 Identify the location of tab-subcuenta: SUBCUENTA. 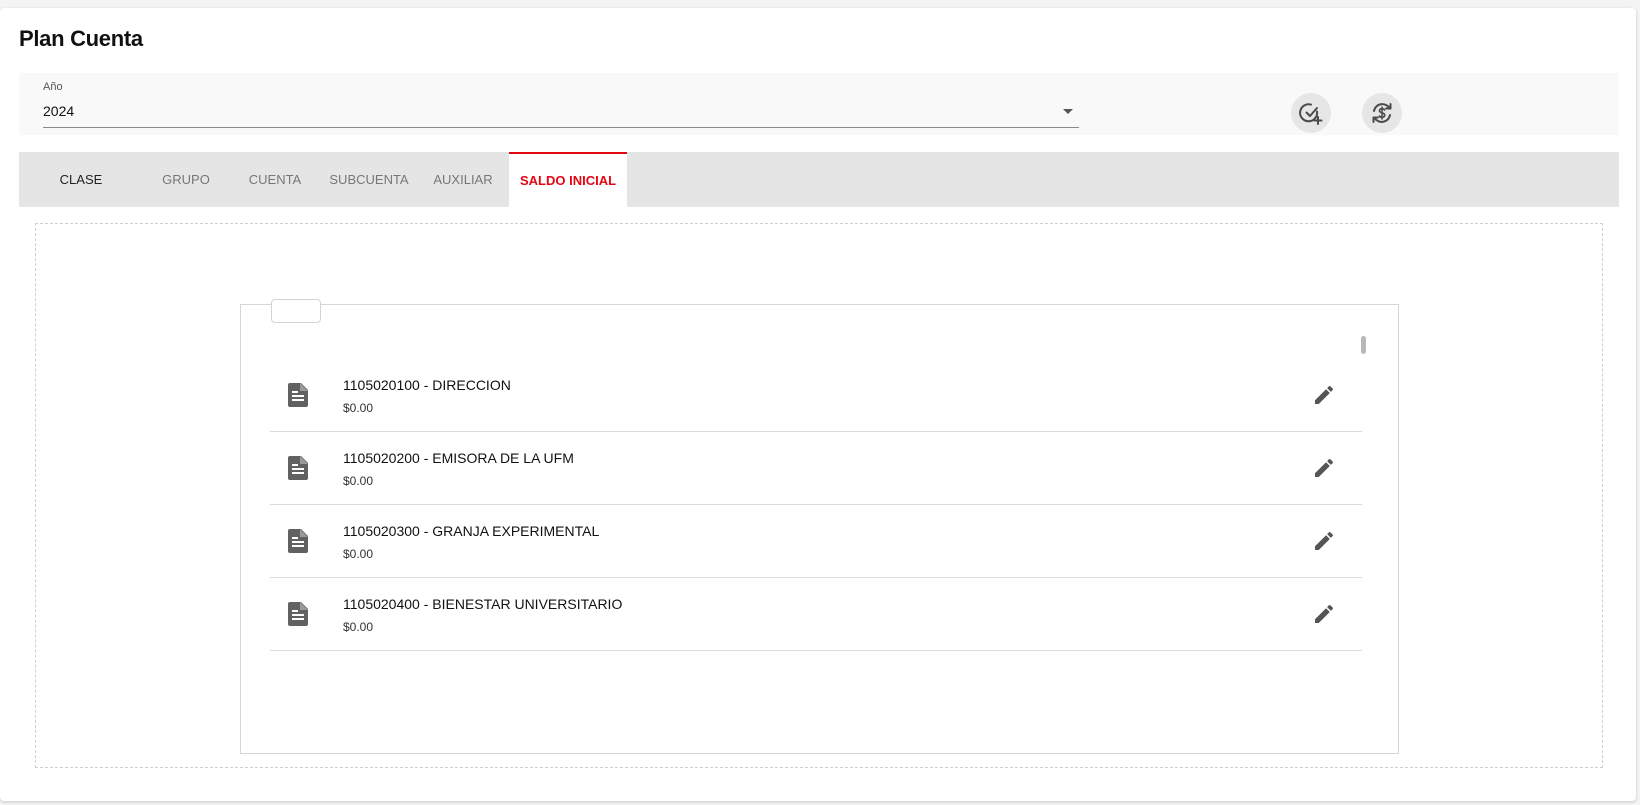
(369, 179).